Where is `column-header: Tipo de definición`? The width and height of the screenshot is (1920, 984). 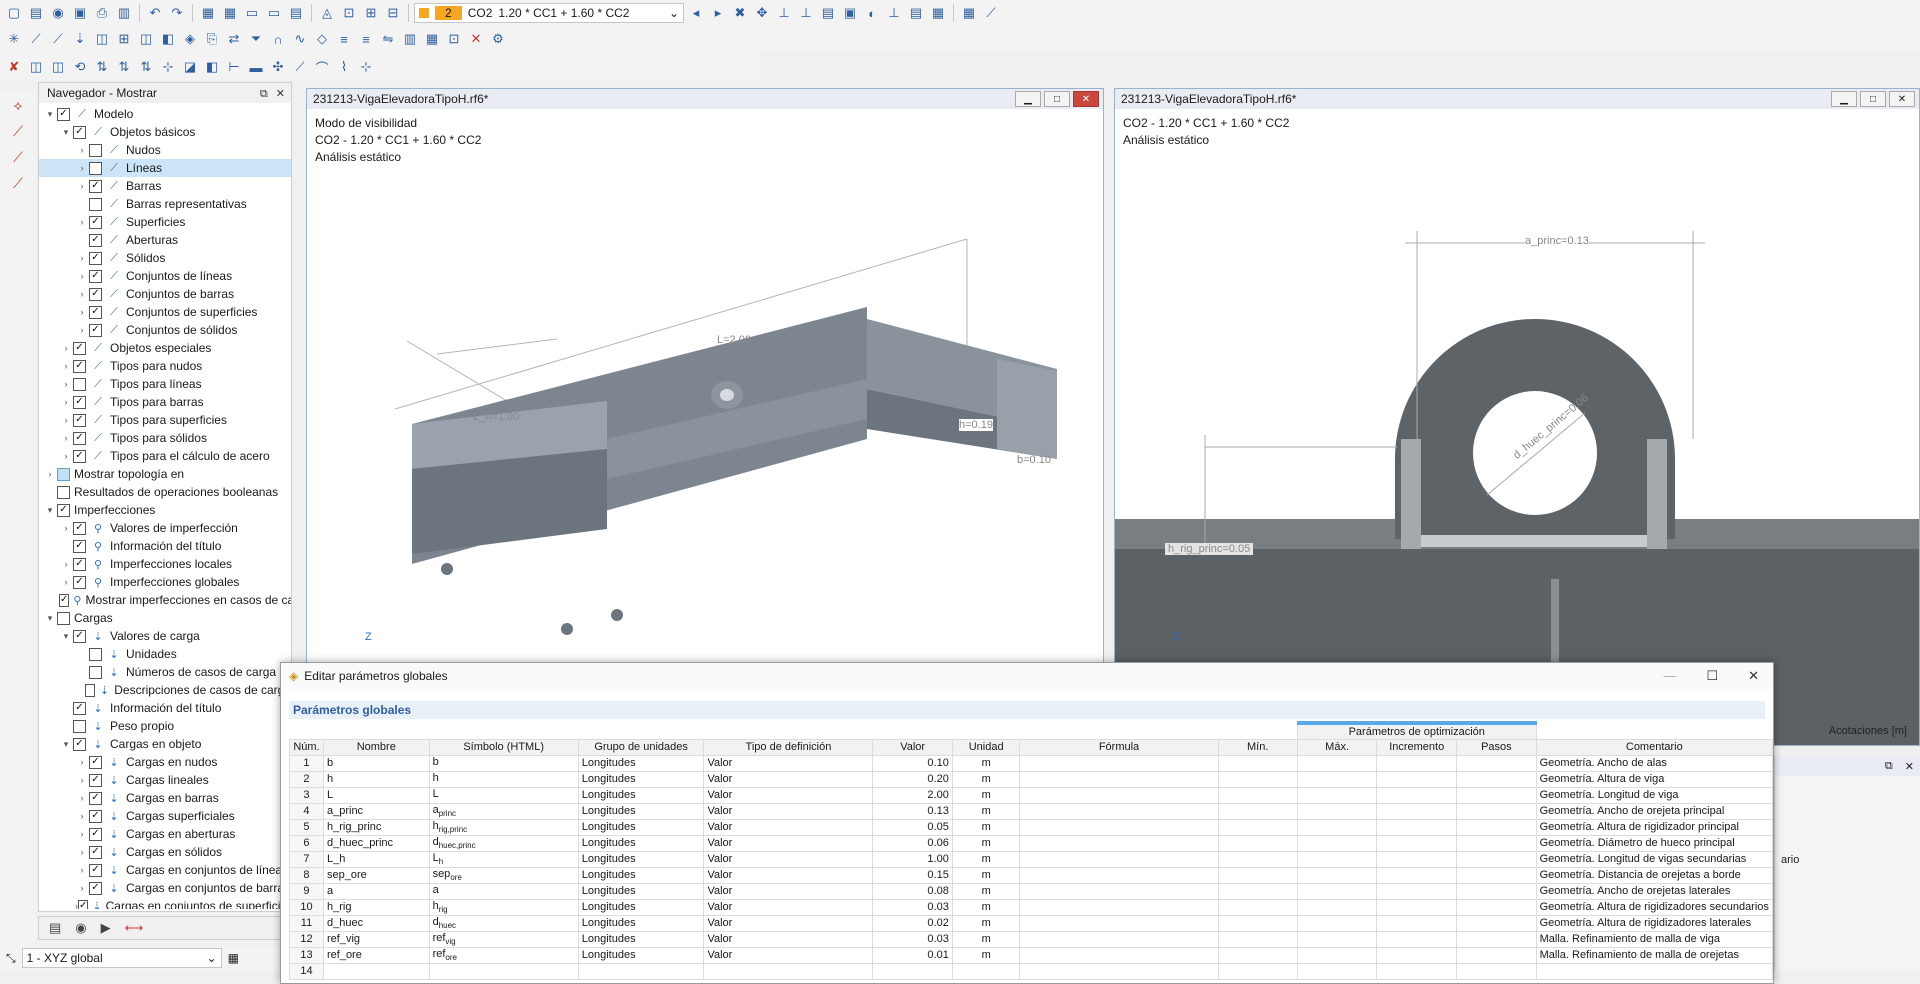
column-header: Tipo de definición is located at coordinates (788, 747).